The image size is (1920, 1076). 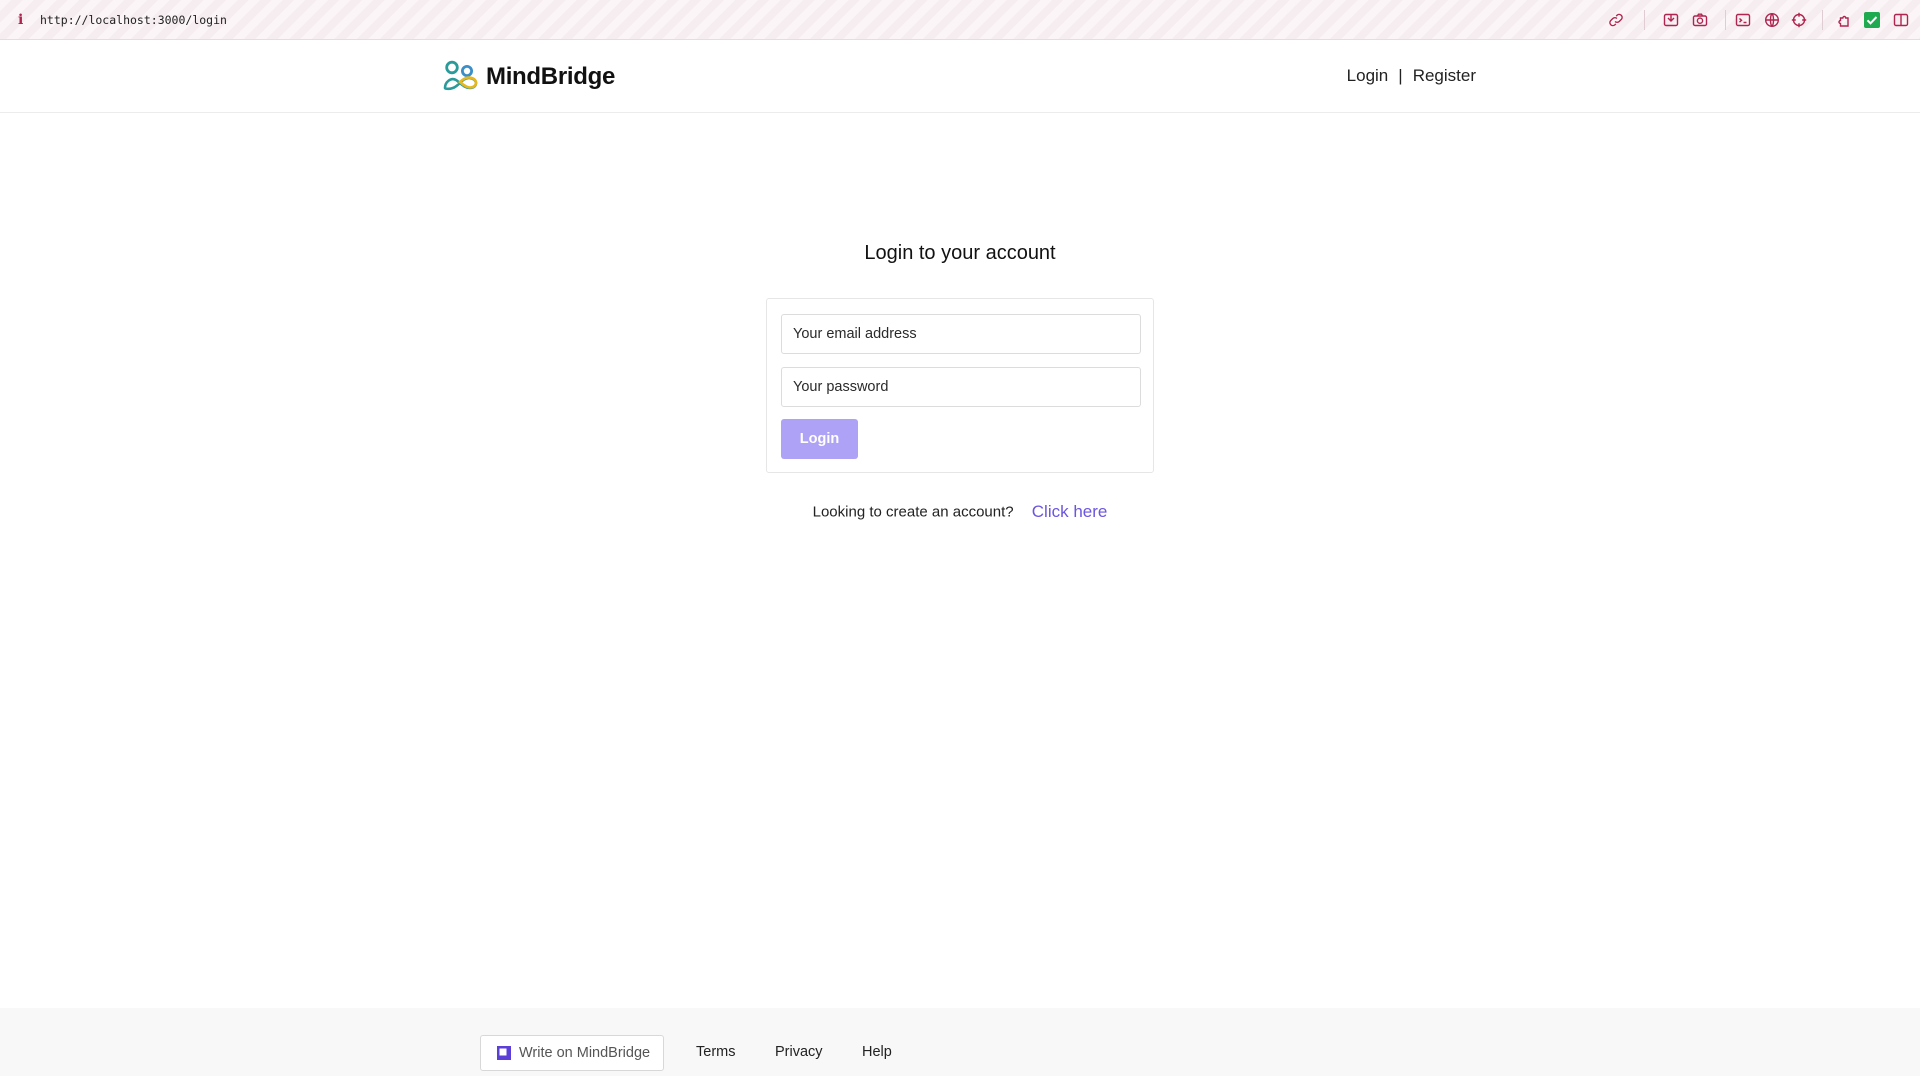 I want to click on globe-icon, so click(x=1772, y=20).